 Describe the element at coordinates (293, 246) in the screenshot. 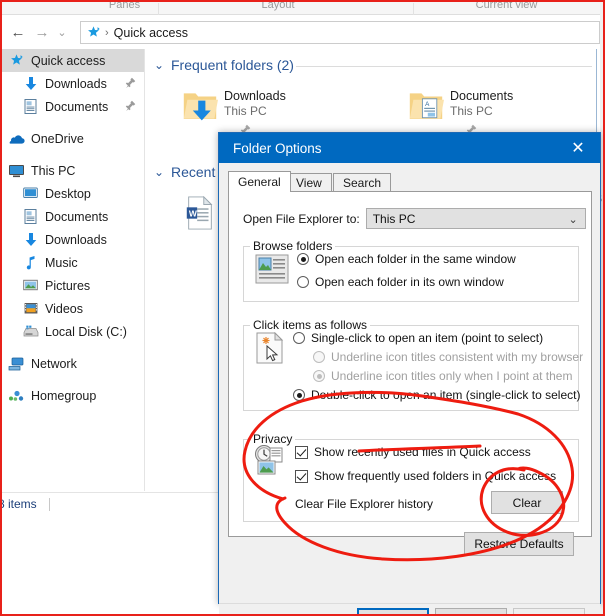

I see `browse-folders-legend: Browse folders` at that location.